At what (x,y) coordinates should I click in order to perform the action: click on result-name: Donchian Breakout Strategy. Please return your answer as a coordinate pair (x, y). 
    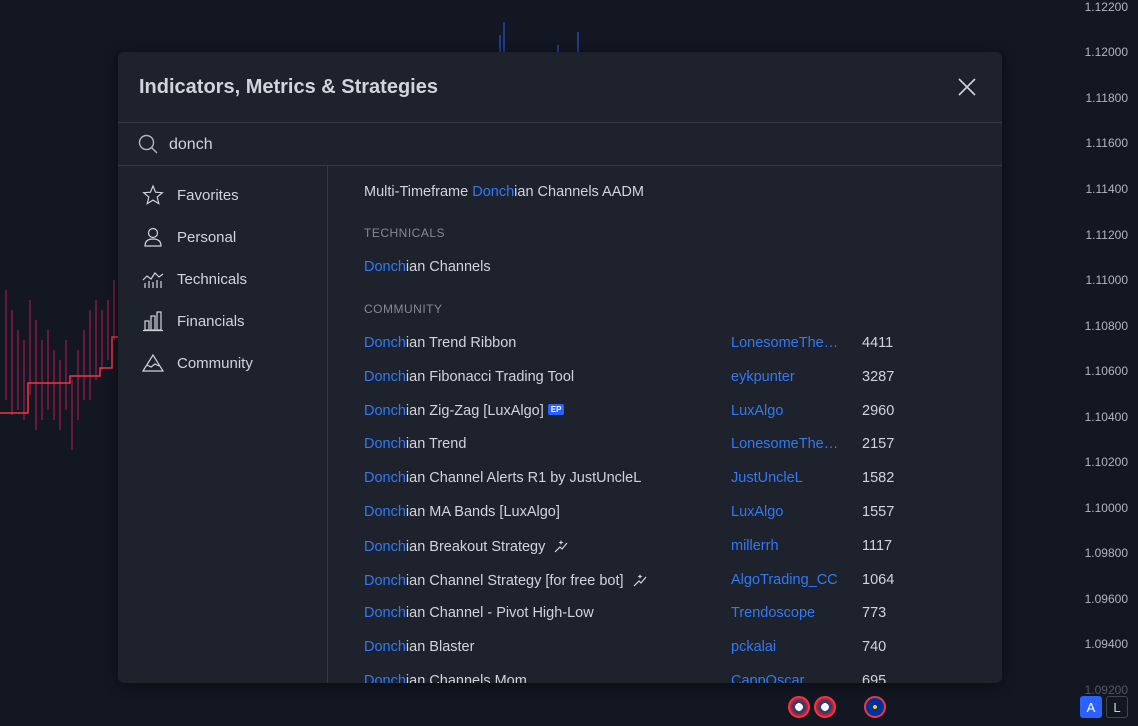
    Looking at the image, I should click on (466, 546).